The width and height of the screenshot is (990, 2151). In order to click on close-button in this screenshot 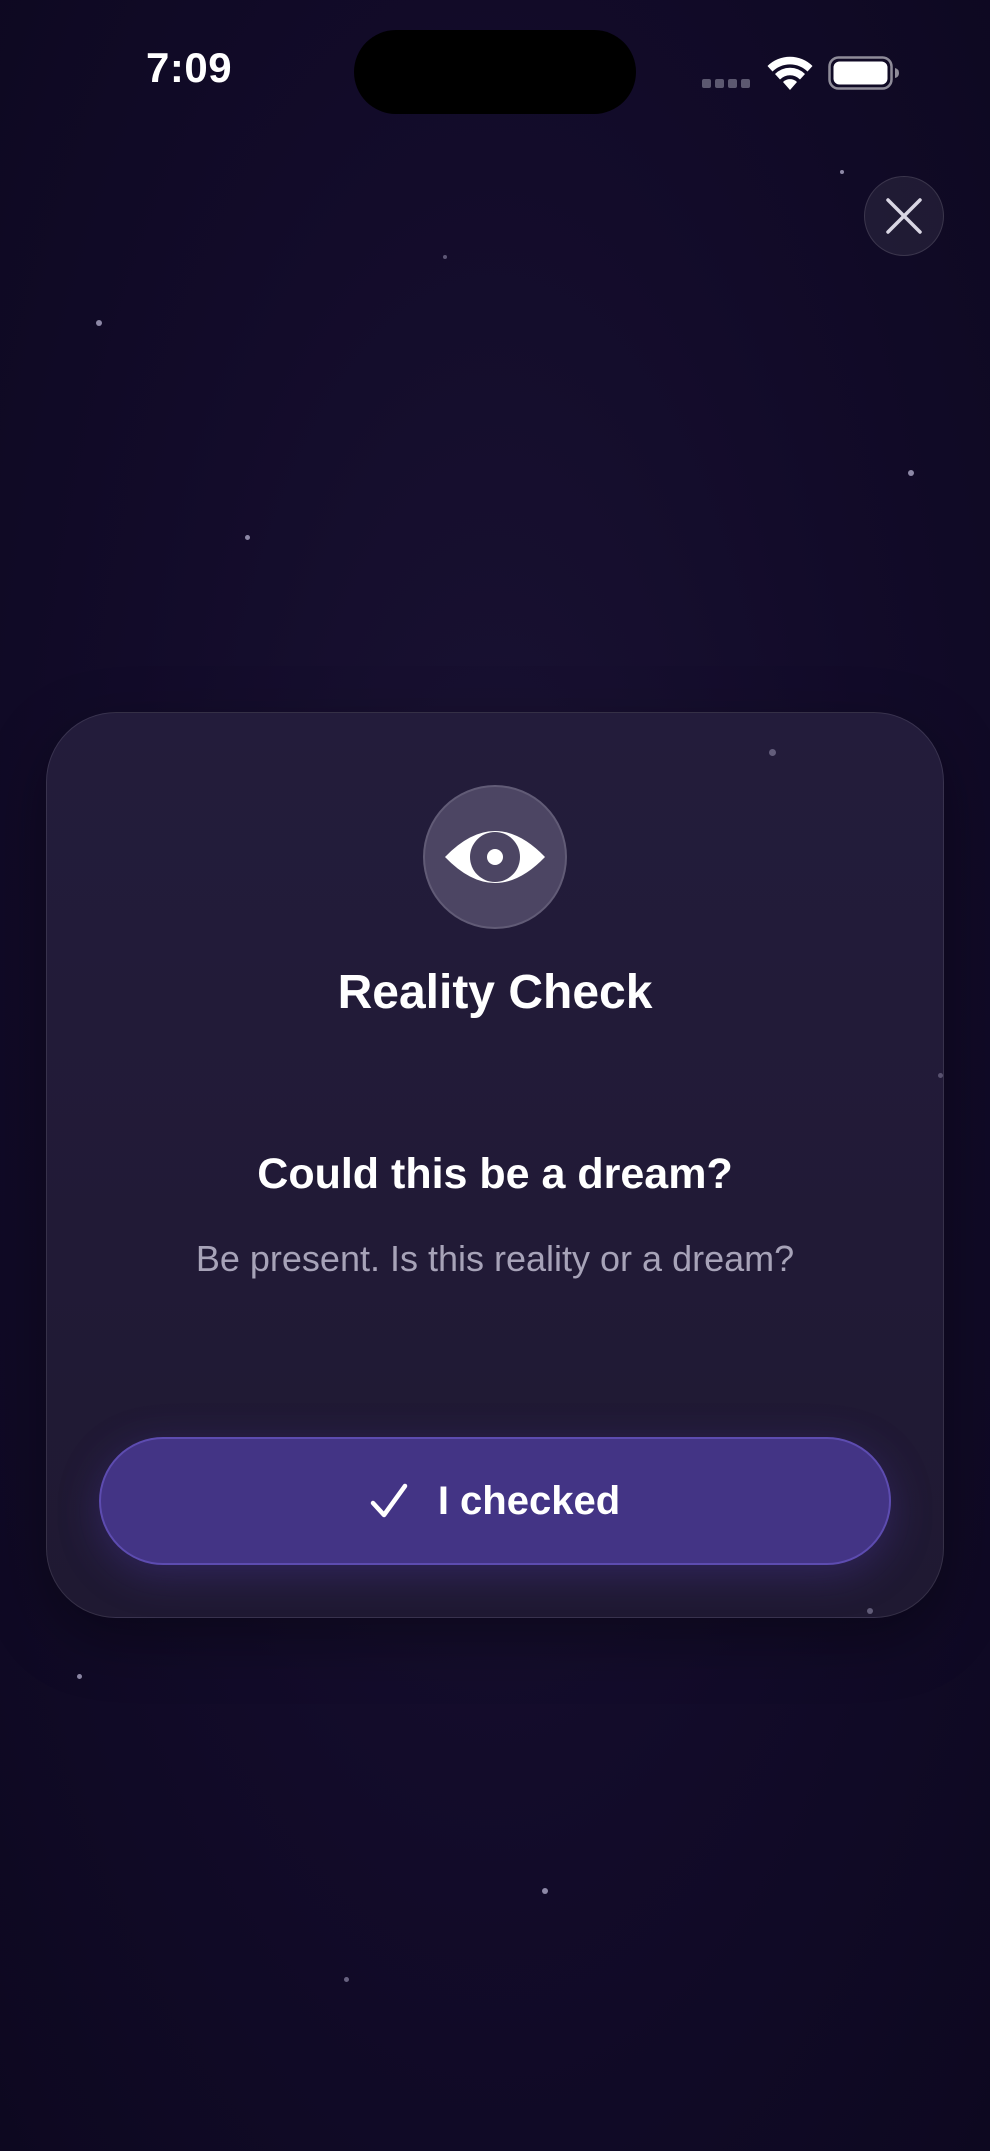, I will do `click(904, 216)`.